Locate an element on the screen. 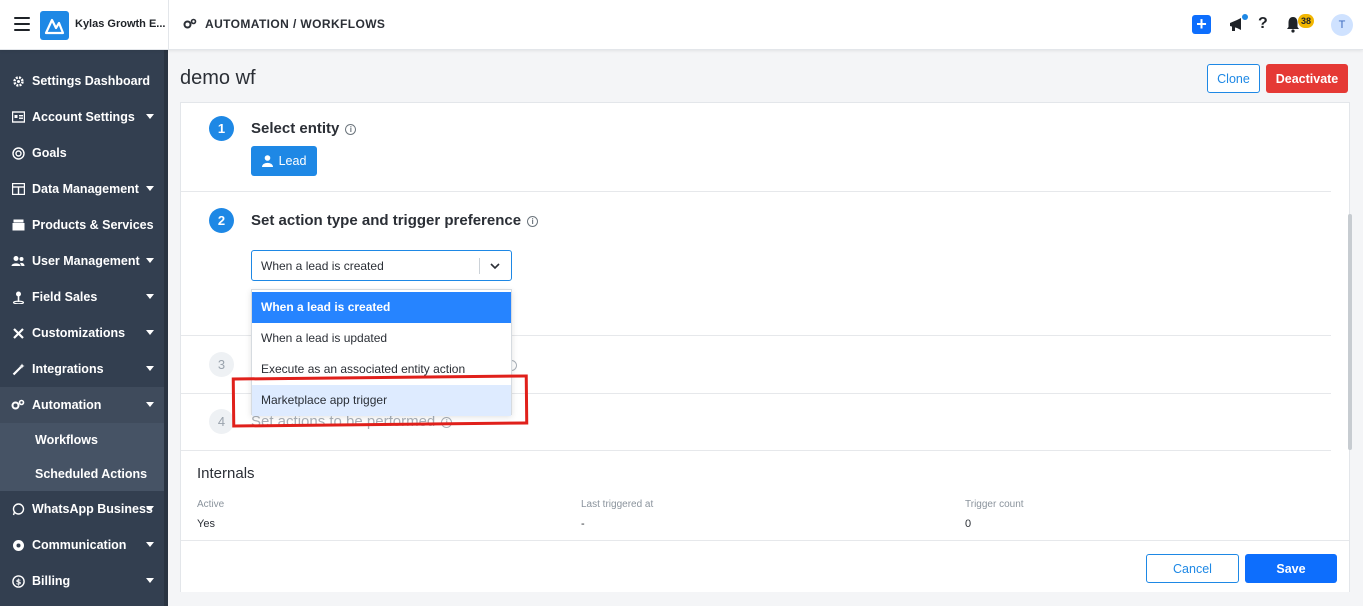 The image size is (1363, 606). sidebar-item-label: Goals is located at coordinates (49, 153).